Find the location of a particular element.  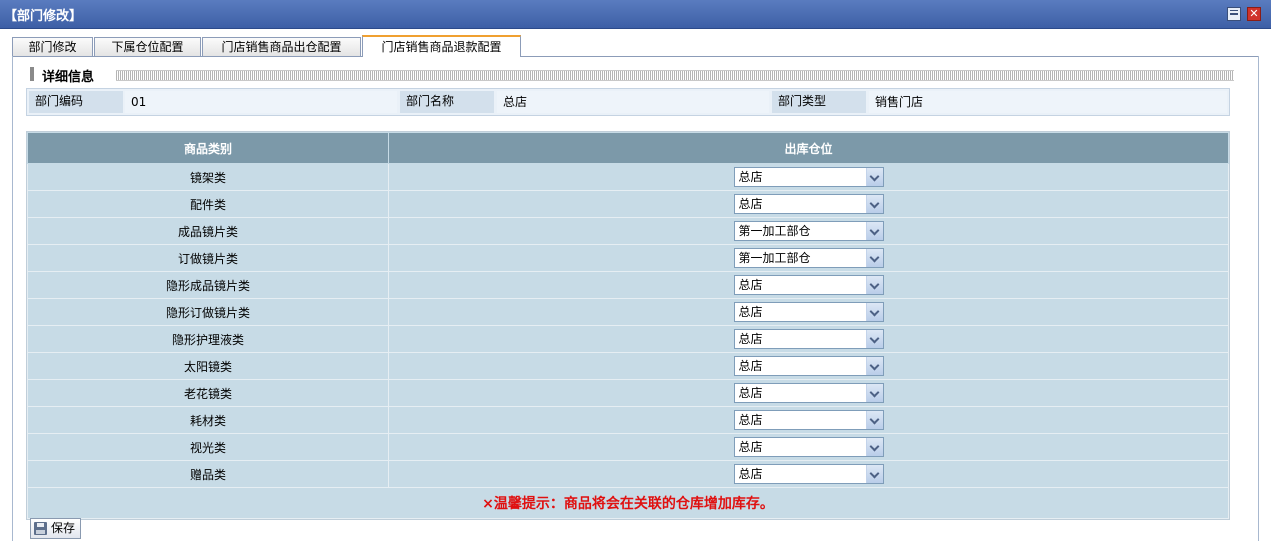

section-marker is located at coordinates (32, 74).